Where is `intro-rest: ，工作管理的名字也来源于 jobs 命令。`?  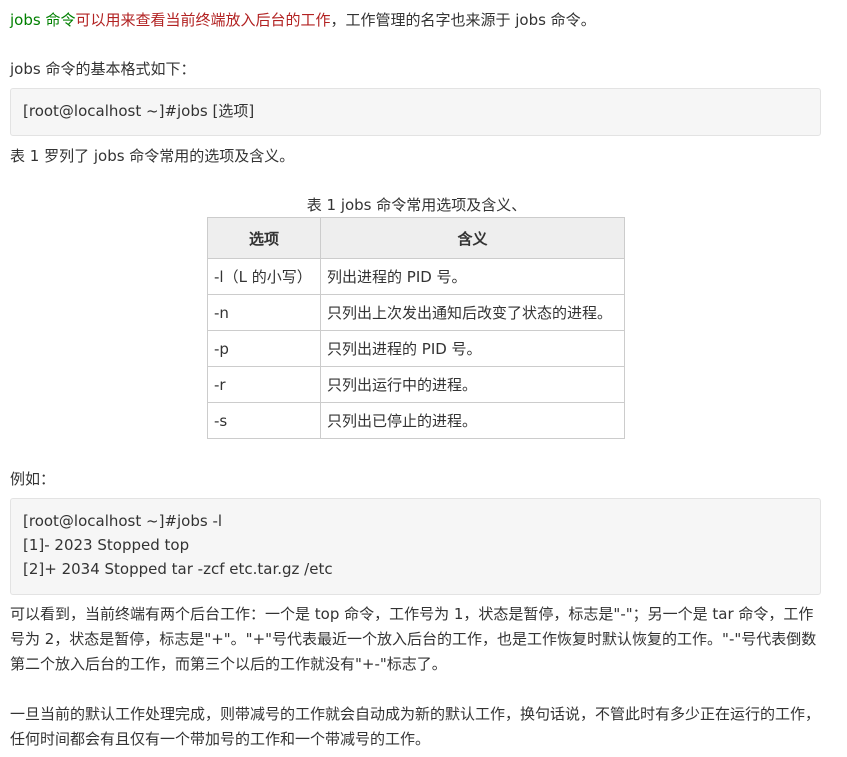 intro-rest: ，工作管理的名字也来源于 jobs 命令。 is located at coordinates (463, 20).